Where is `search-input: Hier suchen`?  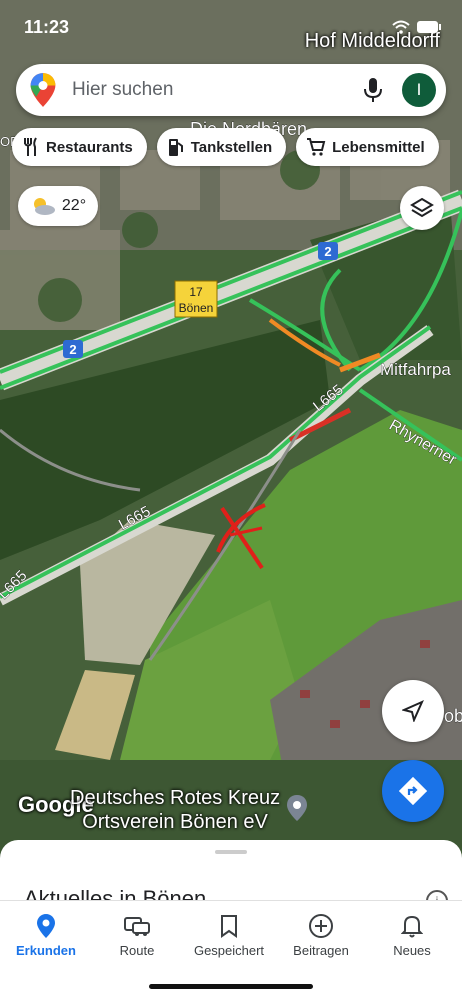
search-input: Hier suchen is located at coordinates (217, 90).